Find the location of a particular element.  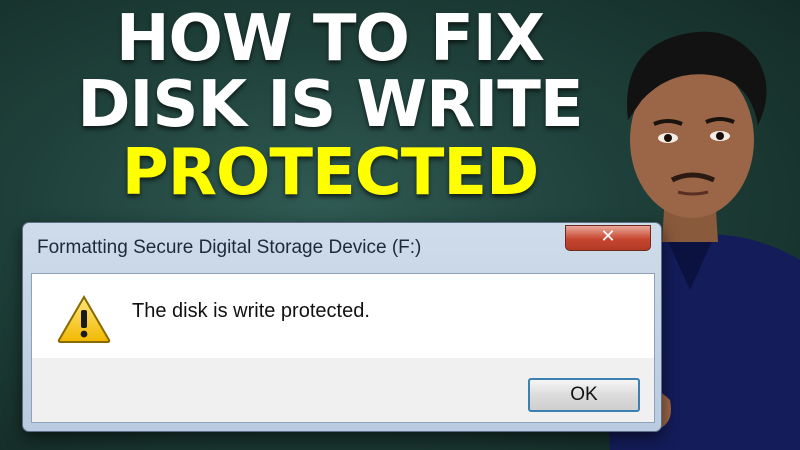

error-message: The disk is write protected. is located at coordinates (251, 311).